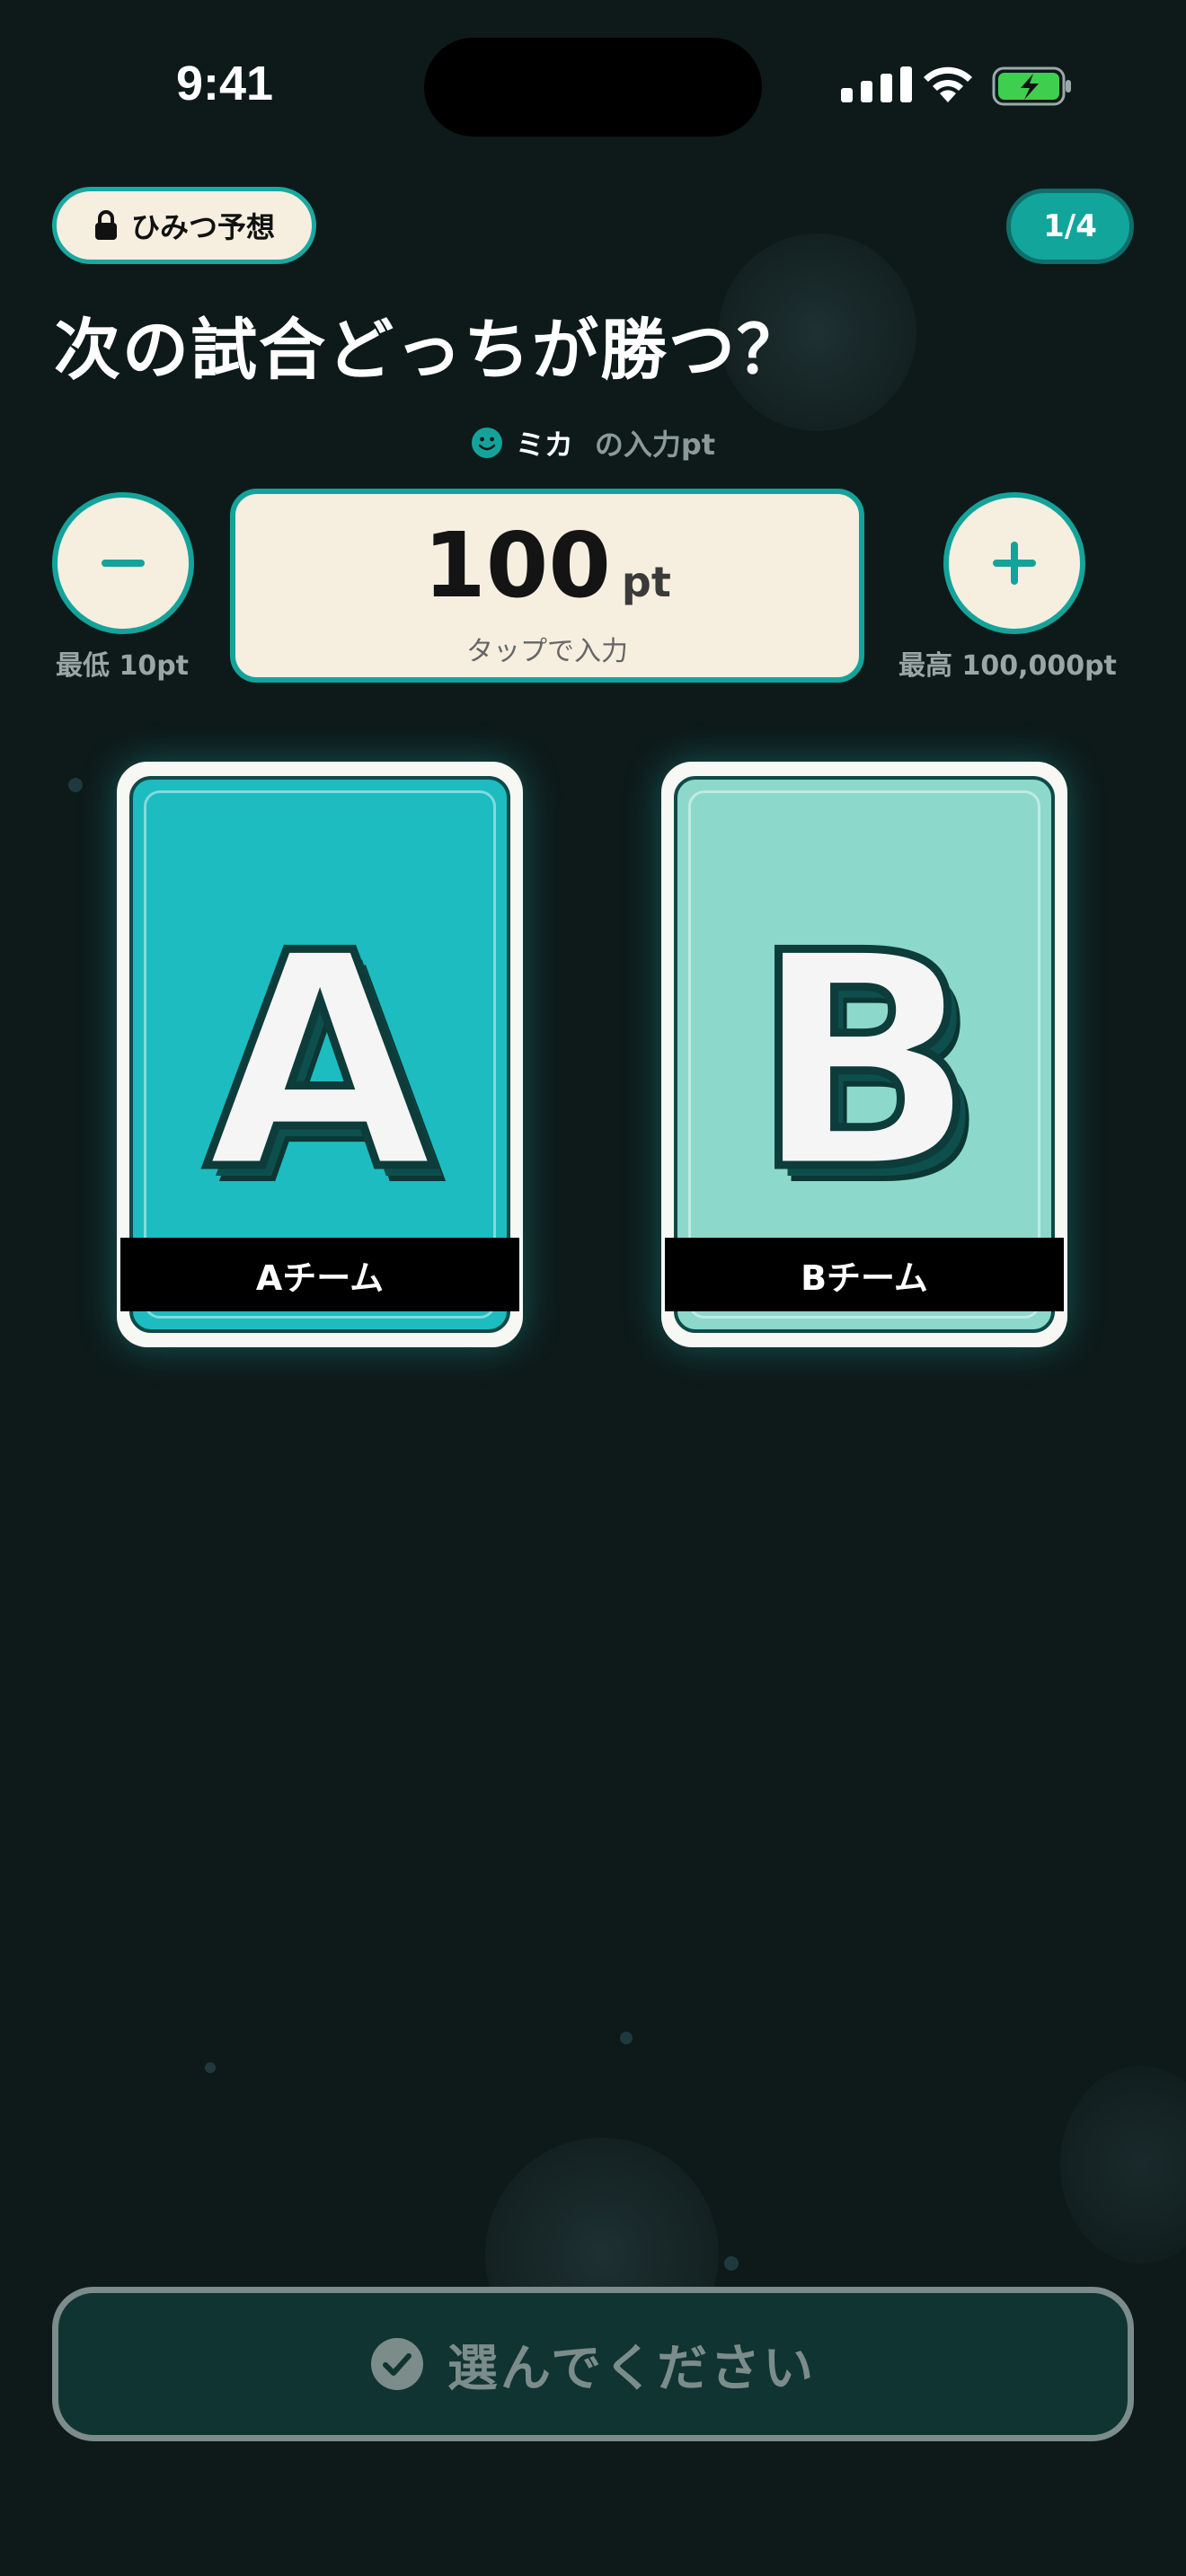 This screenshot has height=2576, width=1186. Describe the element at coordinates (105, 225) in the screenshot. I see `lock-icon` at that location.